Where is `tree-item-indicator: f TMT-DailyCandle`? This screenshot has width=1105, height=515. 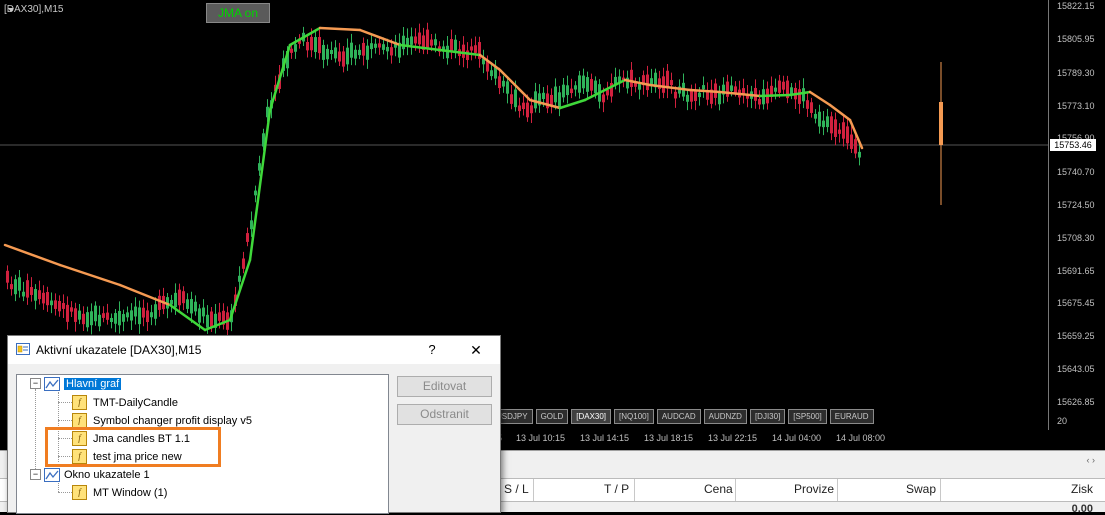
tree-item-indicator: f TMT-DailyCandle is located at coordinates (125, 402).